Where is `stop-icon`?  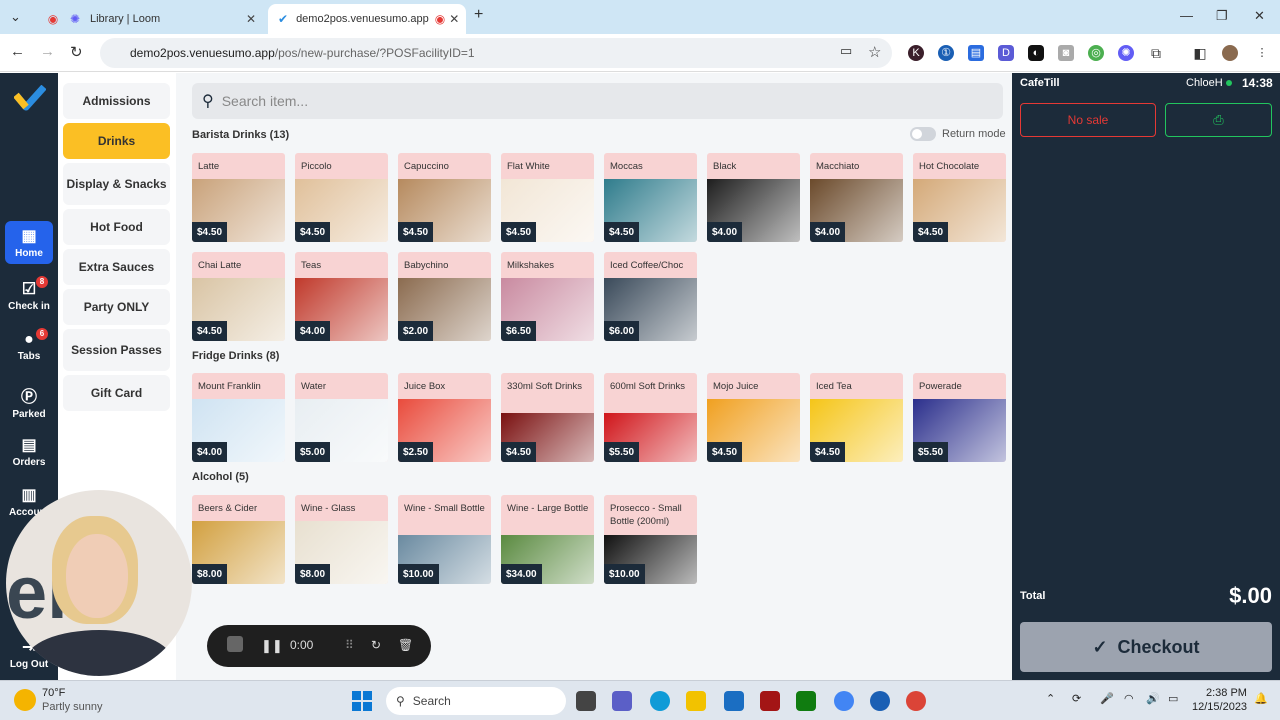
stop-icon is located at coordinates (235, 644).